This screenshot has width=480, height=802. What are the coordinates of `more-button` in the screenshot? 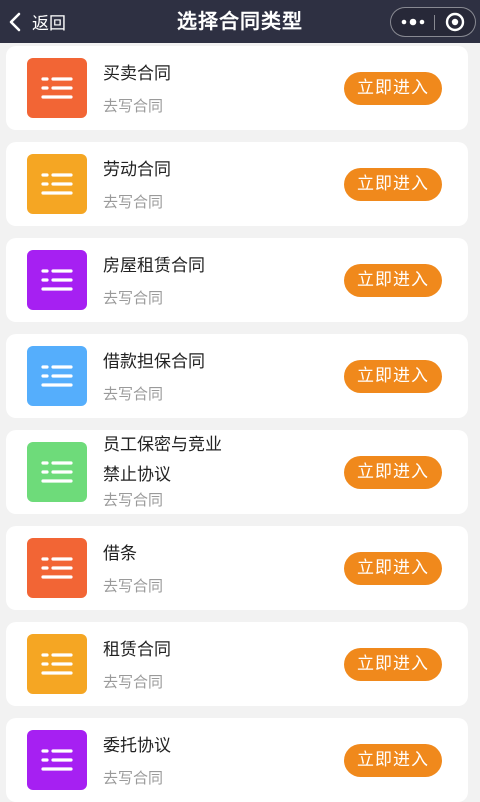 It's located at (412, 22).